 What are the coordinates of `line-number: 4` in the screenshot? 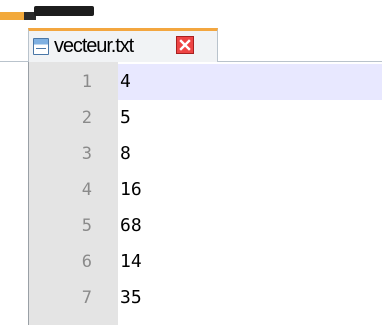 It's located at (86, 190).